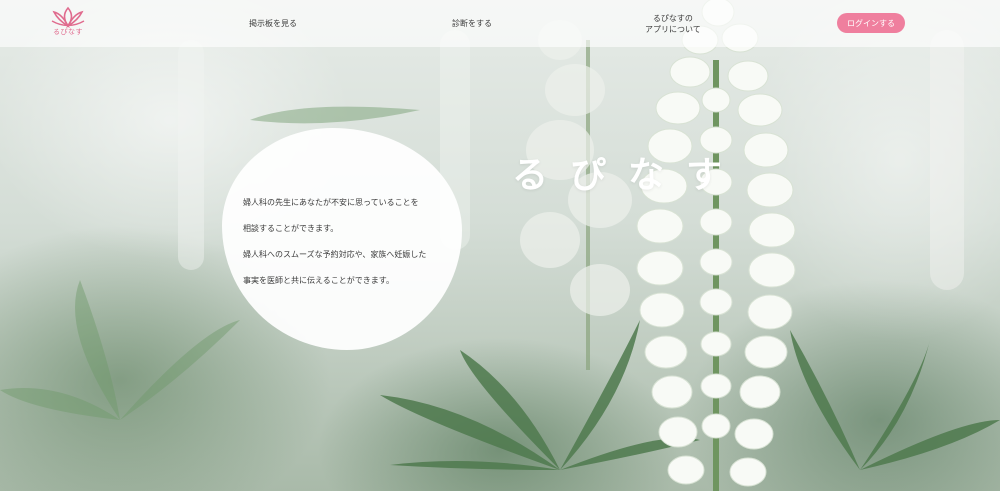 The image size is (1000, 491). What do you see at coordinates (335, 254) in the screenshot?
I see `intro-line-3: 婦人科へのスムーズな予約対応や、家族へ妊娠した` at bounding box center [335, 254].